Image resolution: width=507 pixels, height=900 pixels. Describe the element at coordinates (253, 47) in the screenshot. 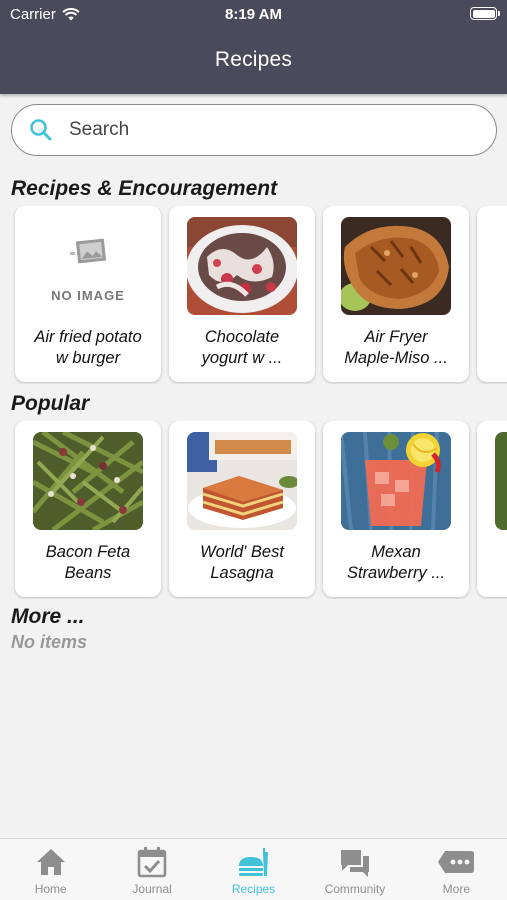

I see `nav-header: Carrier 8:19 AM Recipes` at that location.